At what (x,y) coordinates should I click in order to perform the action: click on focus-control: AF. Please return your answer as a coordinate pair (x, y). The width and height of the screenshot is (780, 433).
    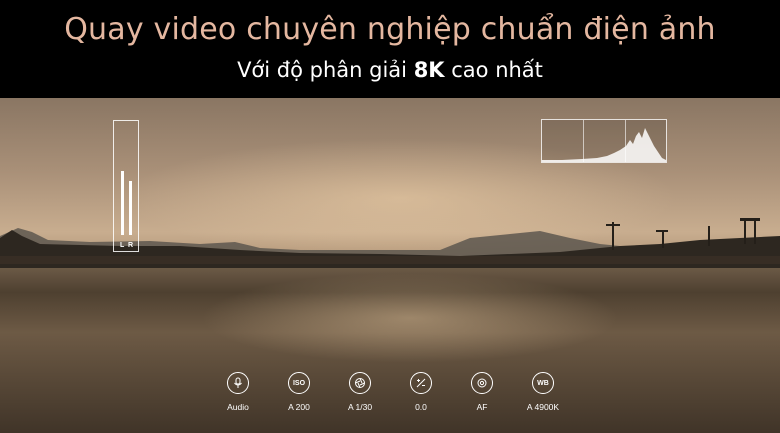
    Looking at the image, I should click on (482, 392).